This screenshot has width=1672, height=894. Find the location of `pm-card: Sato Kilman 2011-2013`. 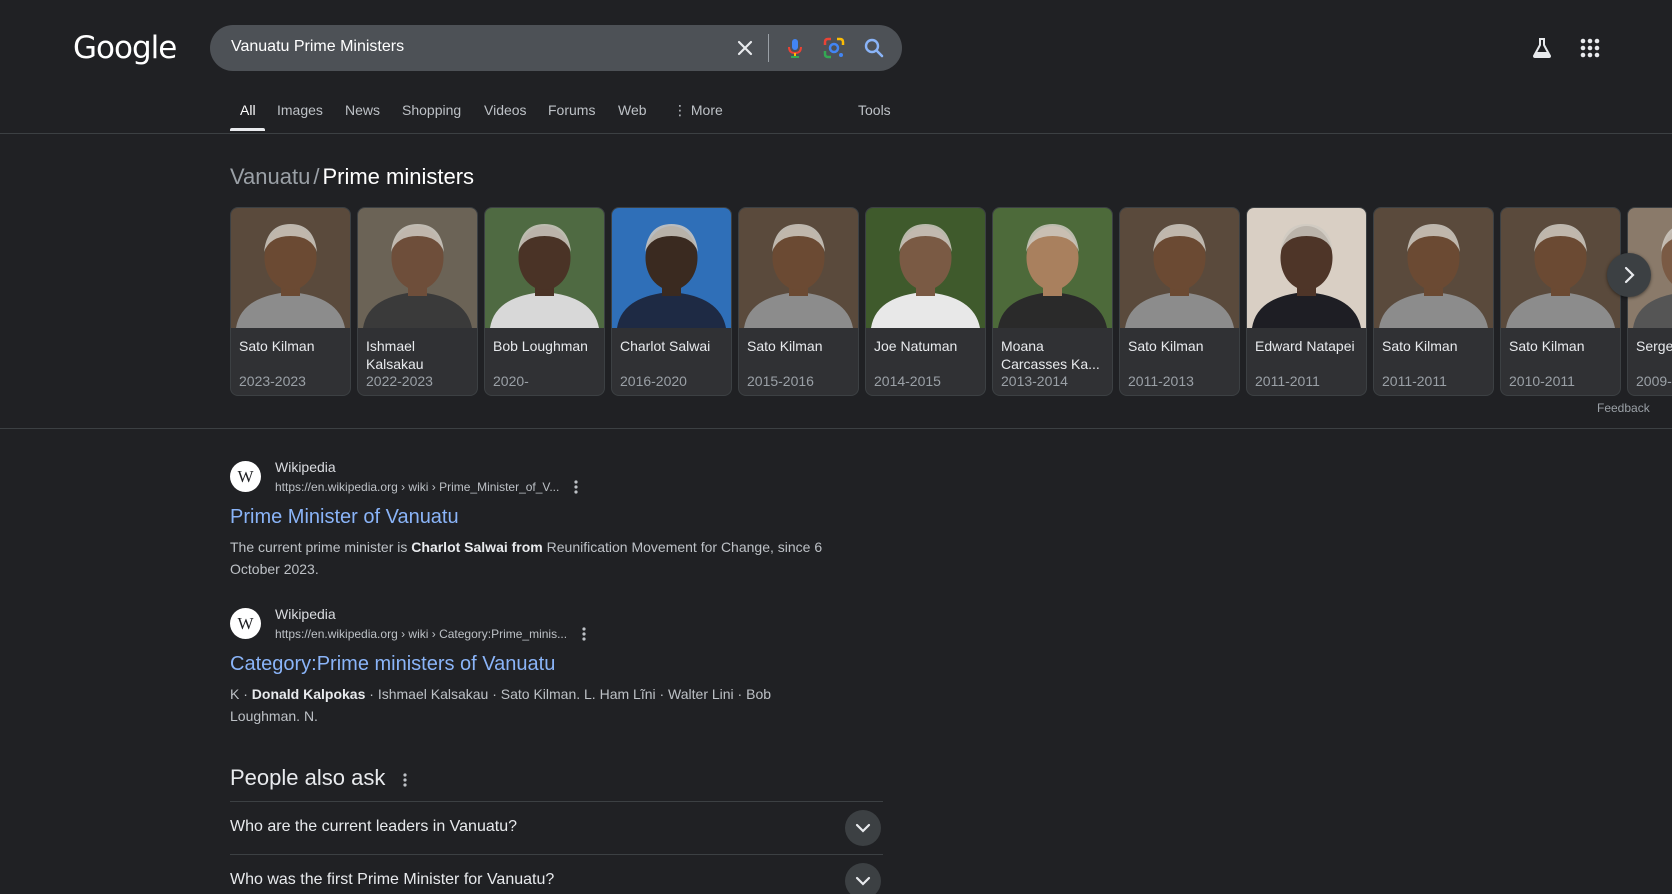

pm-card: Sato Kilman 2011-2013 is located at coordinates (1179, 301).